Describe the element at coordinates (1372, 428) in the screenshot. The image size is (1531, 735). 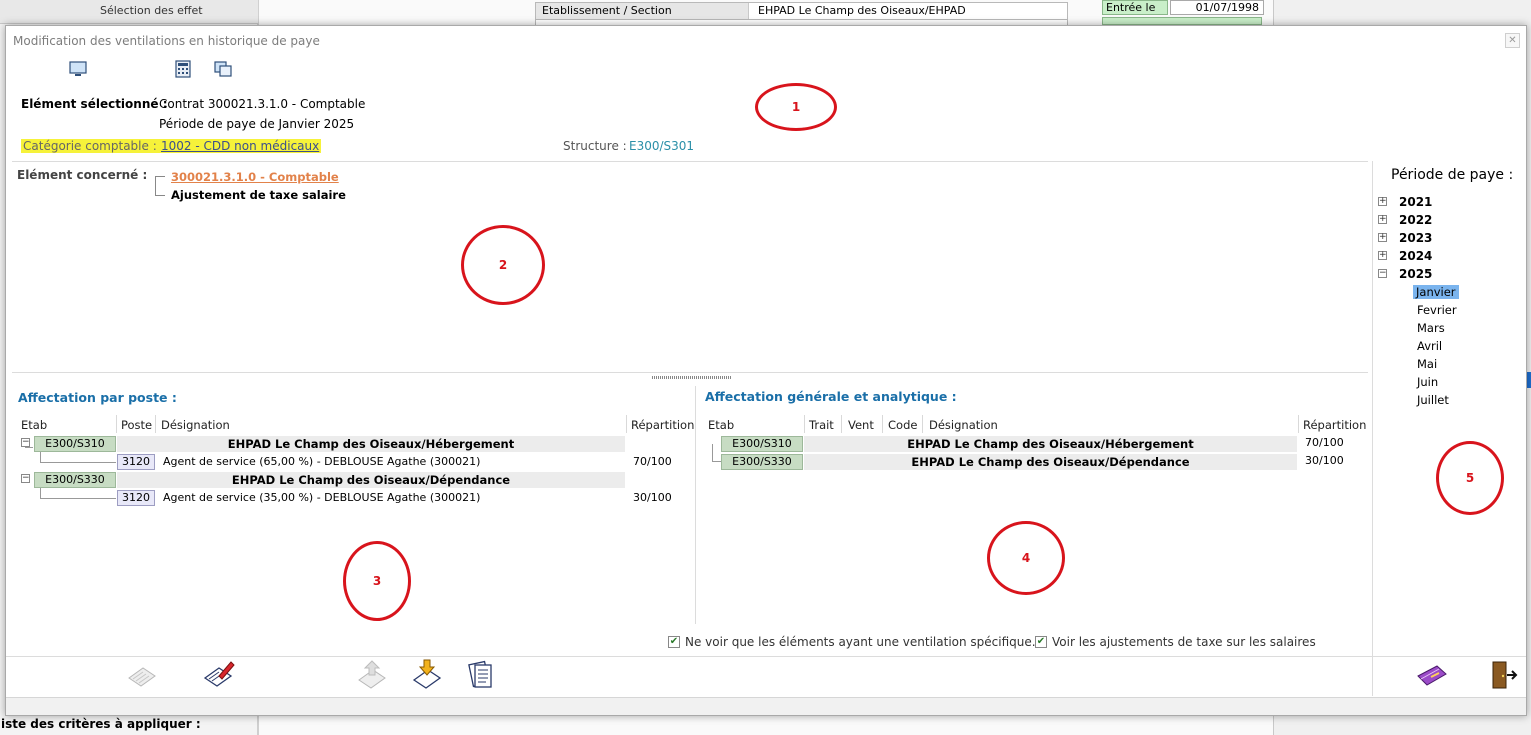
I see `period-divider` at that location.